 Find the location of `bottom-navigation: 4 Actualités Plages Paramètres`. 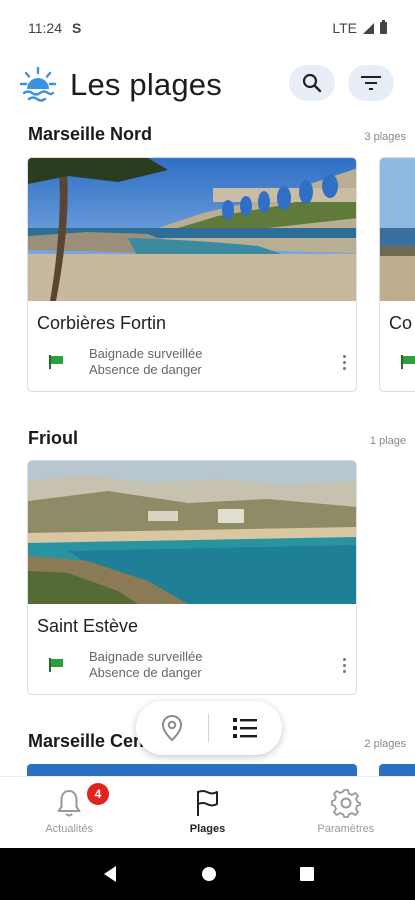

bottom-navigation: 4 Actualités Plages Paramètres is located at coordinates (207, 812).